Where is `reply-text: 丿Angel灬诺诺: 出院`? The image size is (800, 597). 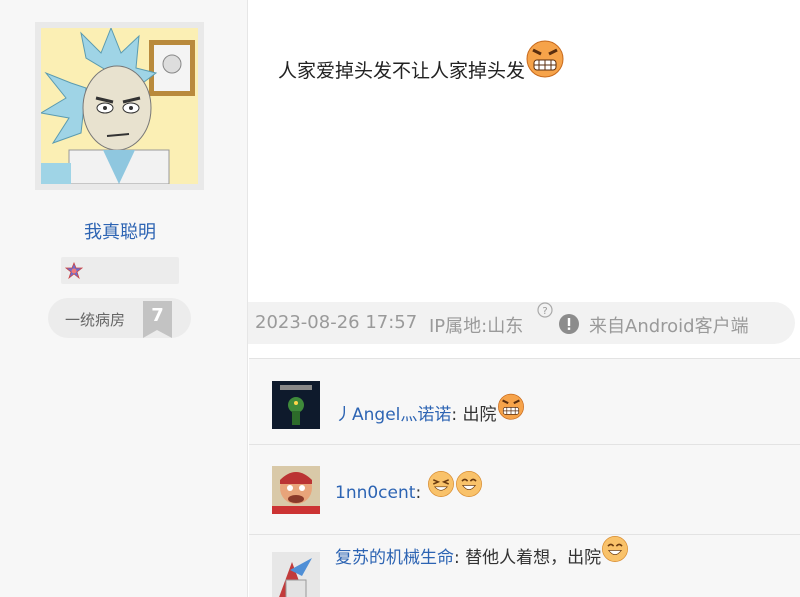 reply-text: 丿Angel灬诺诺: 出院 is located at coordinates (430, 408).